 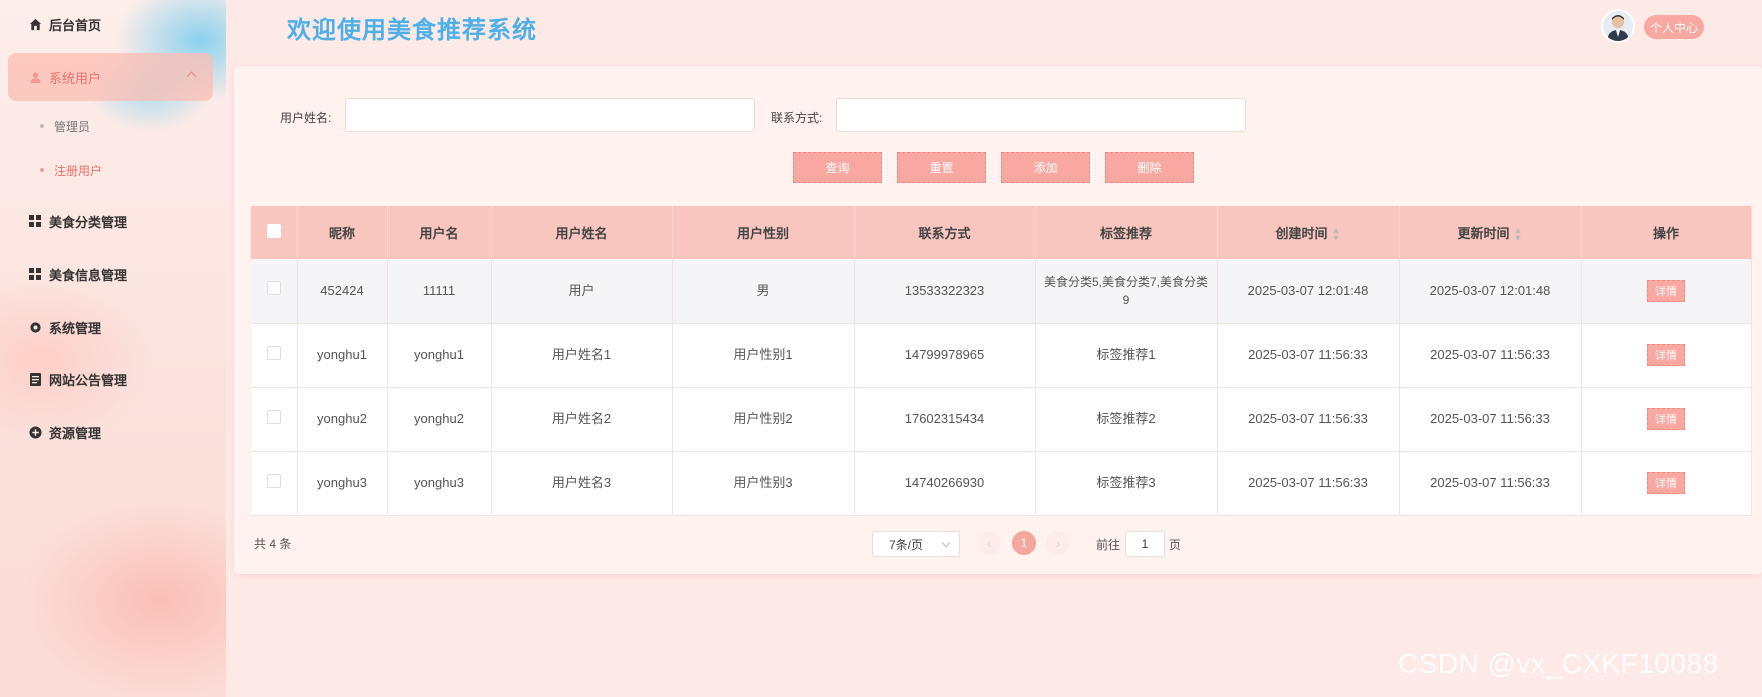 What do you see at coordinates (1126, 355) in the screenshot?
I see `cell-tags: 标签推荐1` at bounding box center [1126, 355].